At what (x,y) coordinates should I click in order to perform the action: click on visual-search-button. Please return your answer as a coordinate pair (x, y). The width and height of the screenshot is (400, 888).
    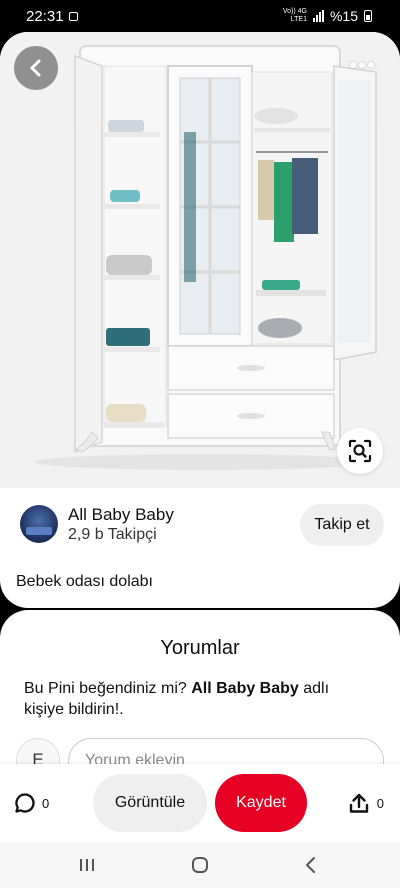
    Looking at the image, I should click on (360, 451).